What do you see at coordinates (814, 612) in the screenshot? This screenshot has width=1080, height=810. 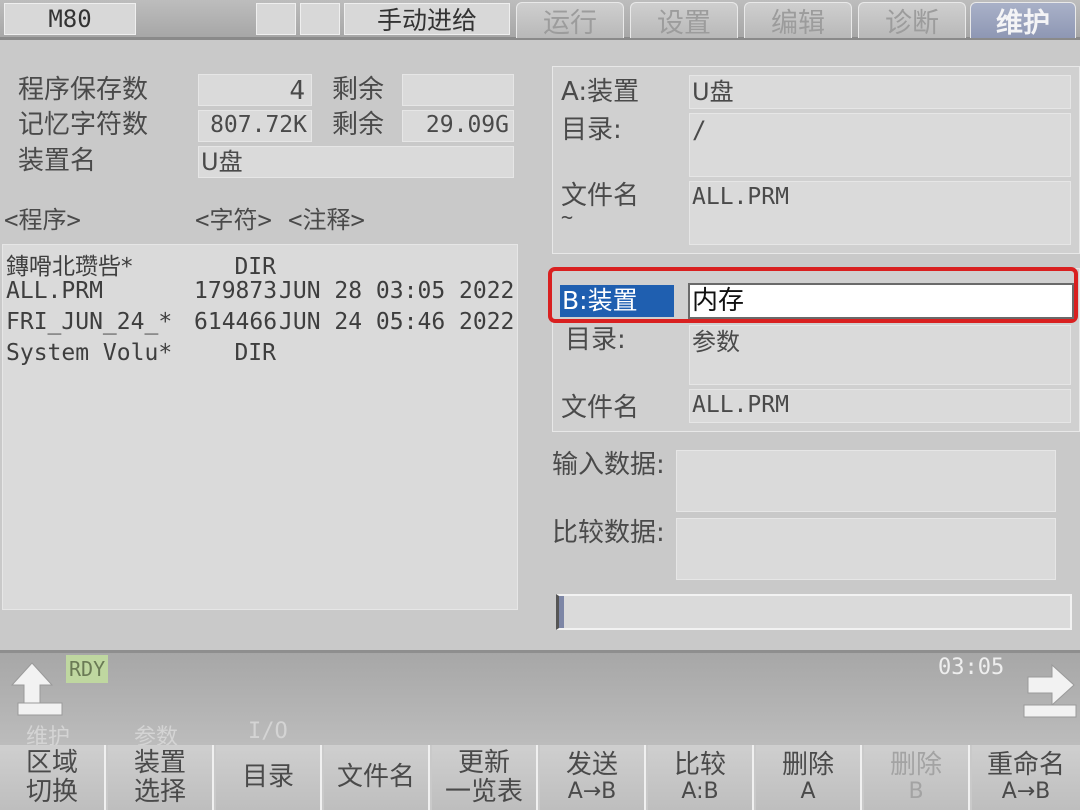 I see `transfer-progress-bar` at bounding box center [814, 612].